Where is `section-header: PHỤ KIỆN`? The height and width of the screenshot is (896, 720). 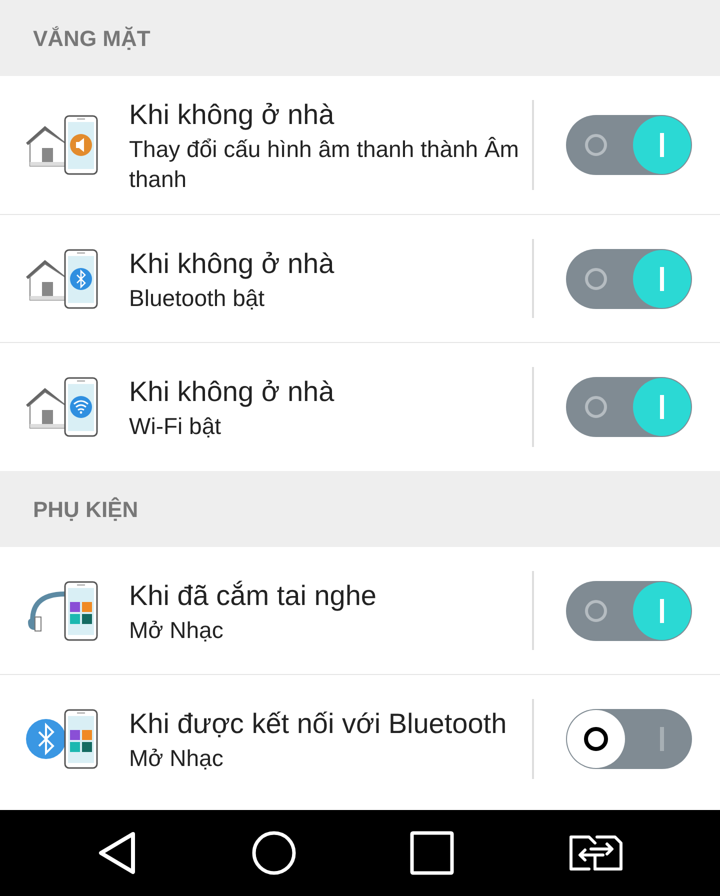 section-header: PHỤ KIỆN is located at coordinates (85, 510).